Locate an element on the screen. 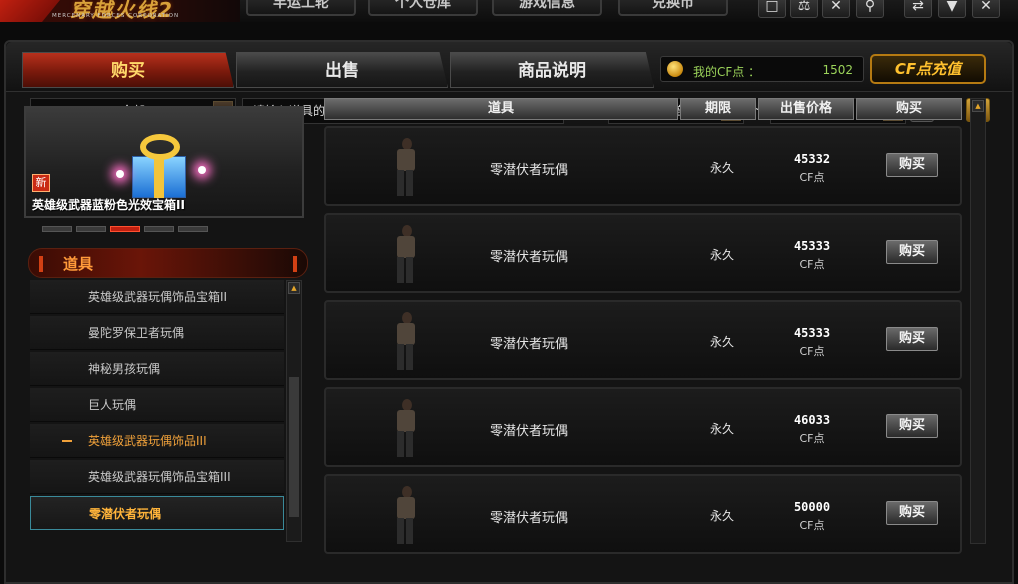  top-nav-2: 个人仓库 is located at coordinates (423, 8).